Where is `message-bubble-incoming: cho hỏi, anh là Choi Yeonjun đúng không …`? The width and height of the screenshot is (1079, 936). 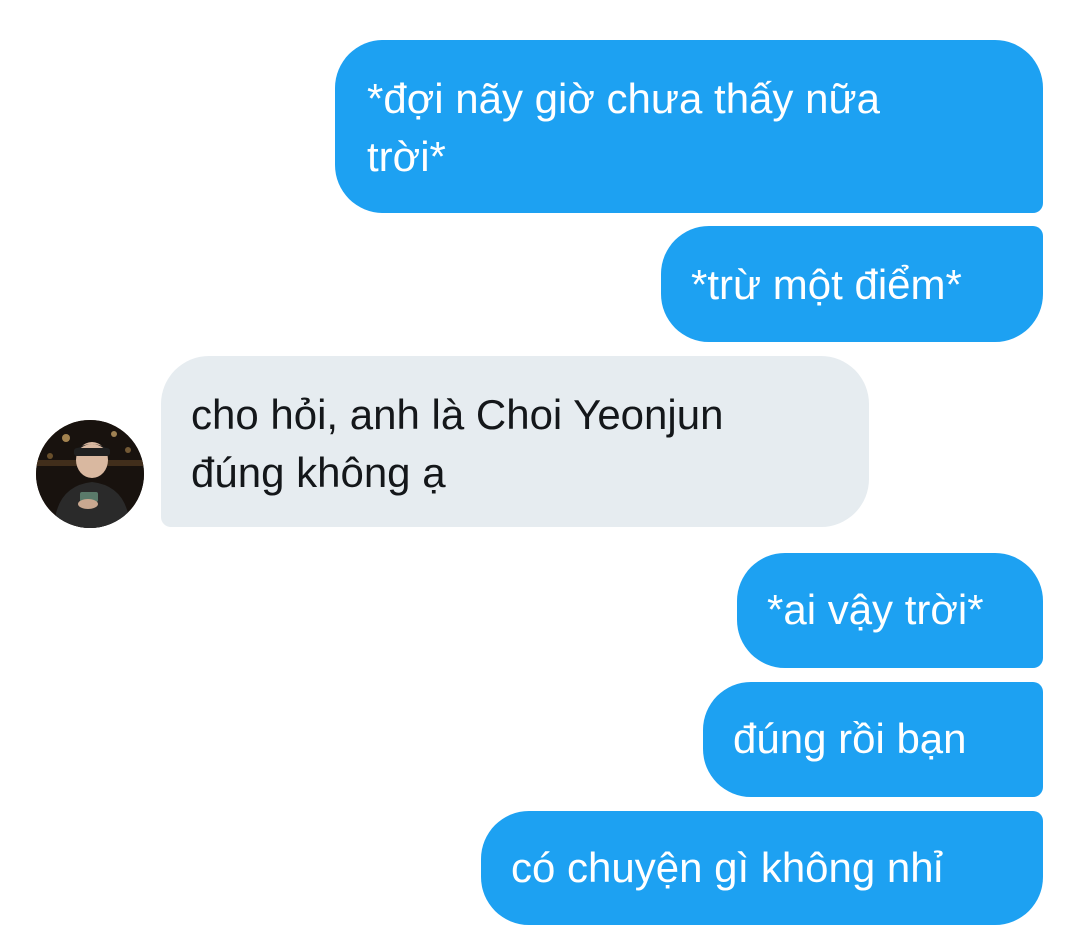
message-bubble-incoming: cho hỏi, anh là Choi Yeonjun đúng không … is located at coordinates (515, 441).